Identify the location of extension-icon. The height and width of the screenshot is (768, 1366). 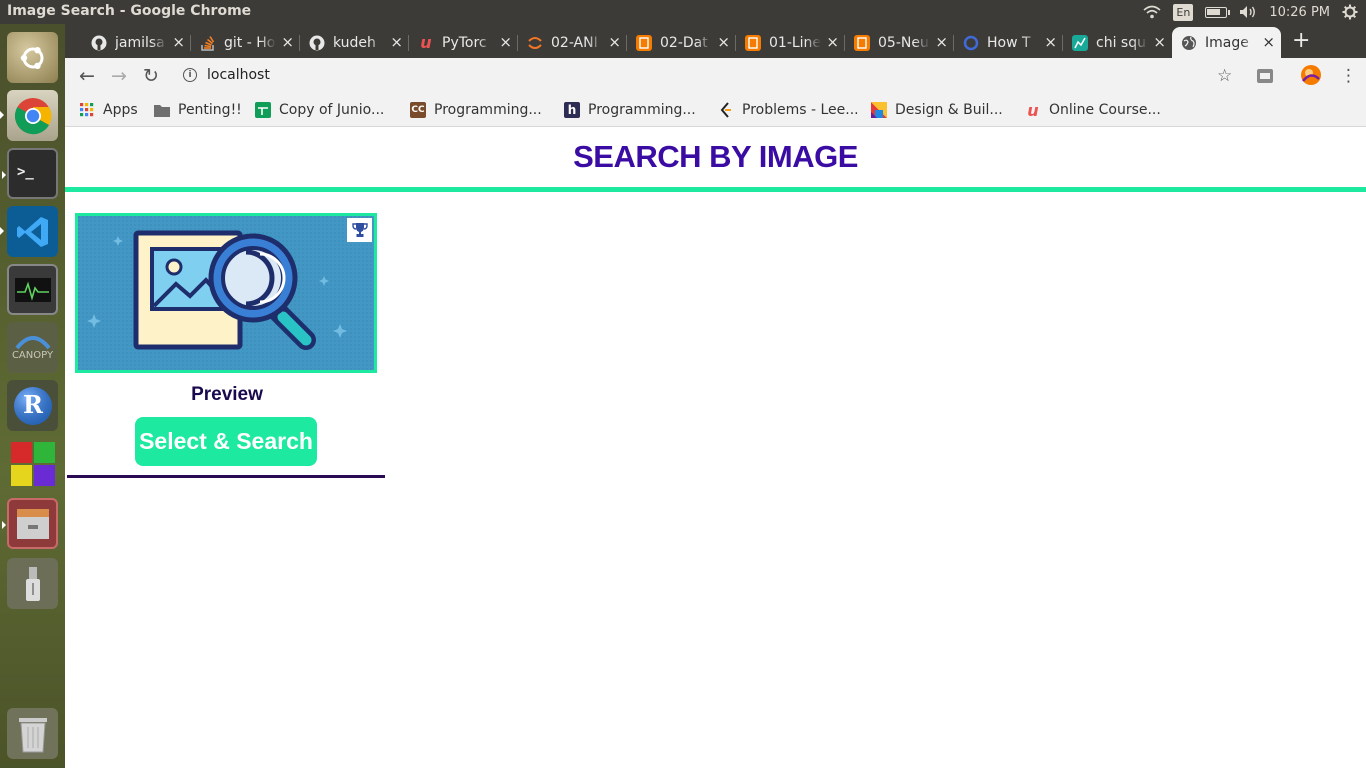
(1265, 78).